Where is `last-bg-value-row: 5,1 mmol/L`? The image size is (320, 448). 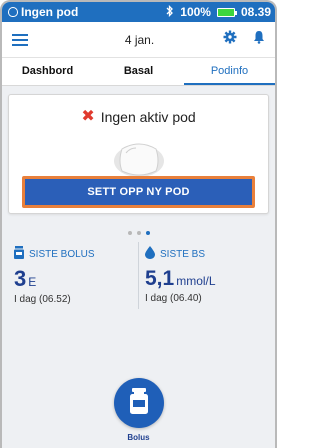 last-bg-value-row: 5,1 mmol/L is located at coordinates (204, 280).